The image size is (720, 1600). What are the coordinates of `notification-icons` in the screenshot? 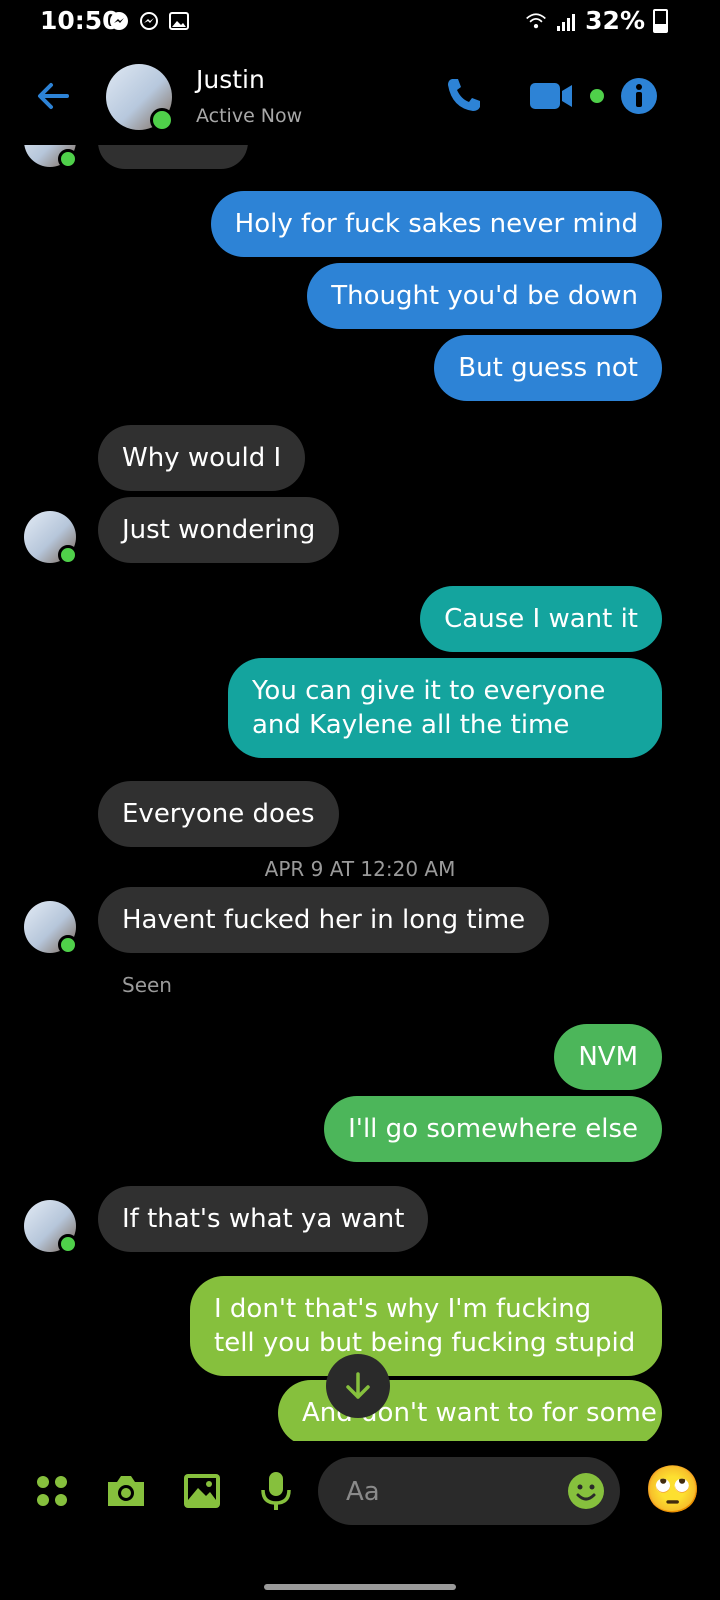 It's located at (149, 21).